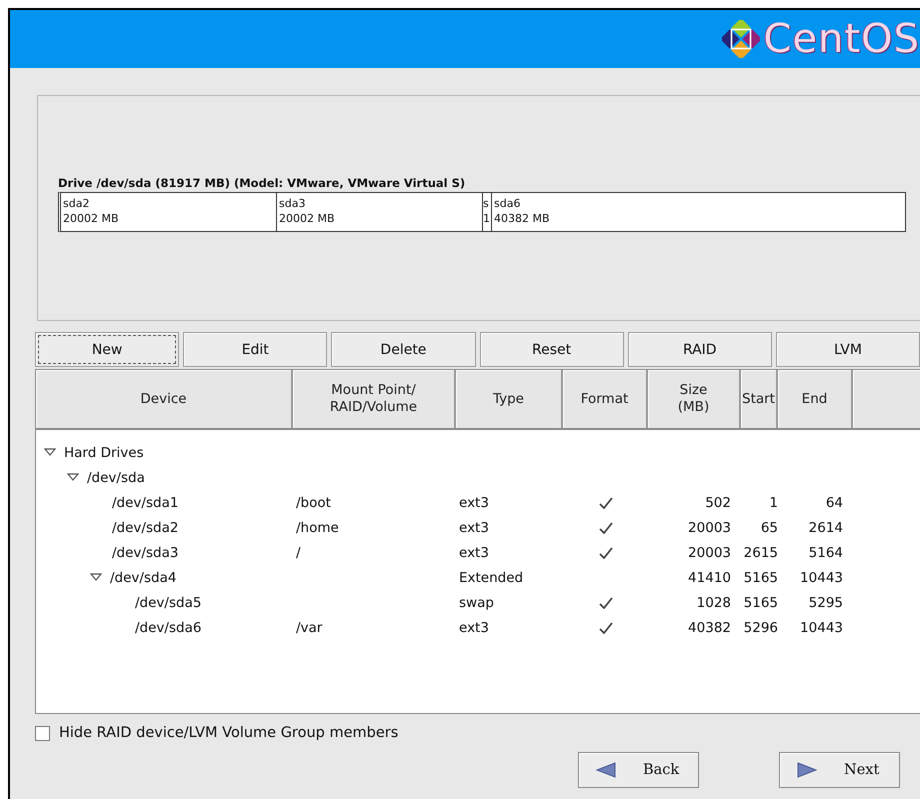  Describe the element at coordinates (552, 349) in the screenshot. I see `toolbar-button: Reset` at that location.